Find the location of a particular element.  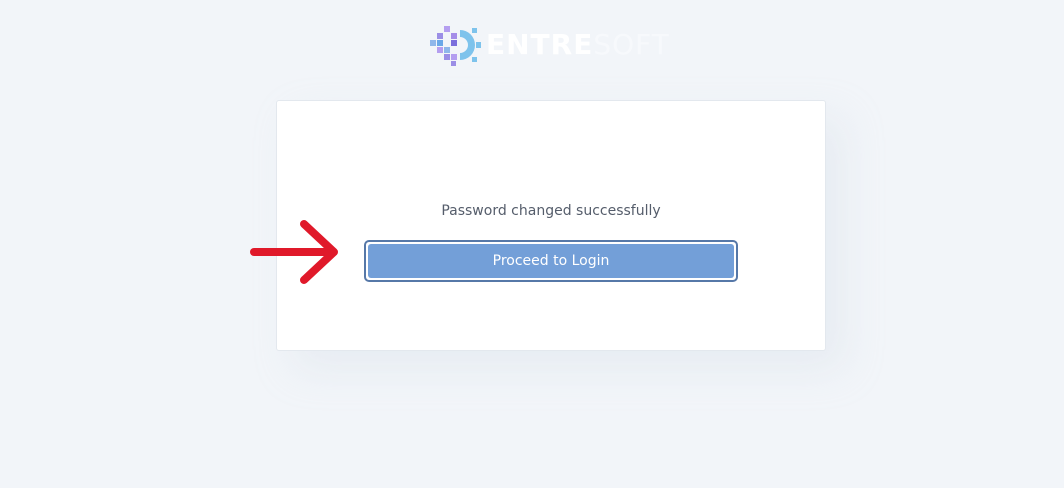

entresoft-logo: ENTRESOFT is located at coordinates (550, 45).